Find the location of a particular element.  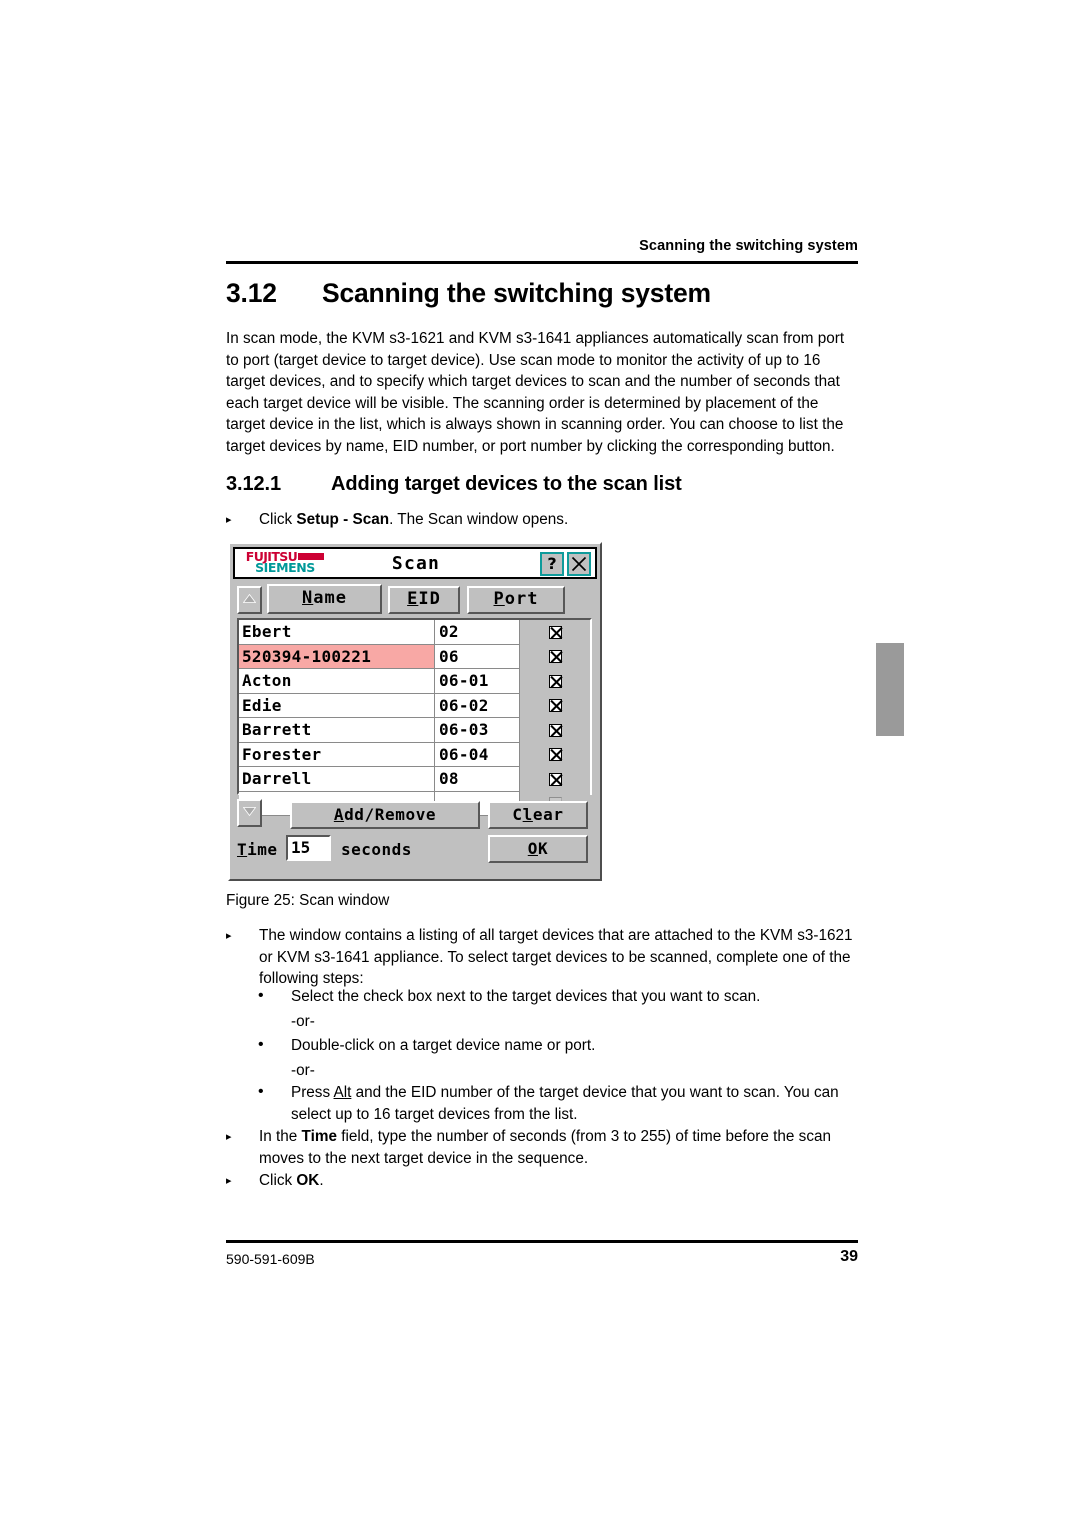

dialog-title: Scan is located at coordinates (416, 563).